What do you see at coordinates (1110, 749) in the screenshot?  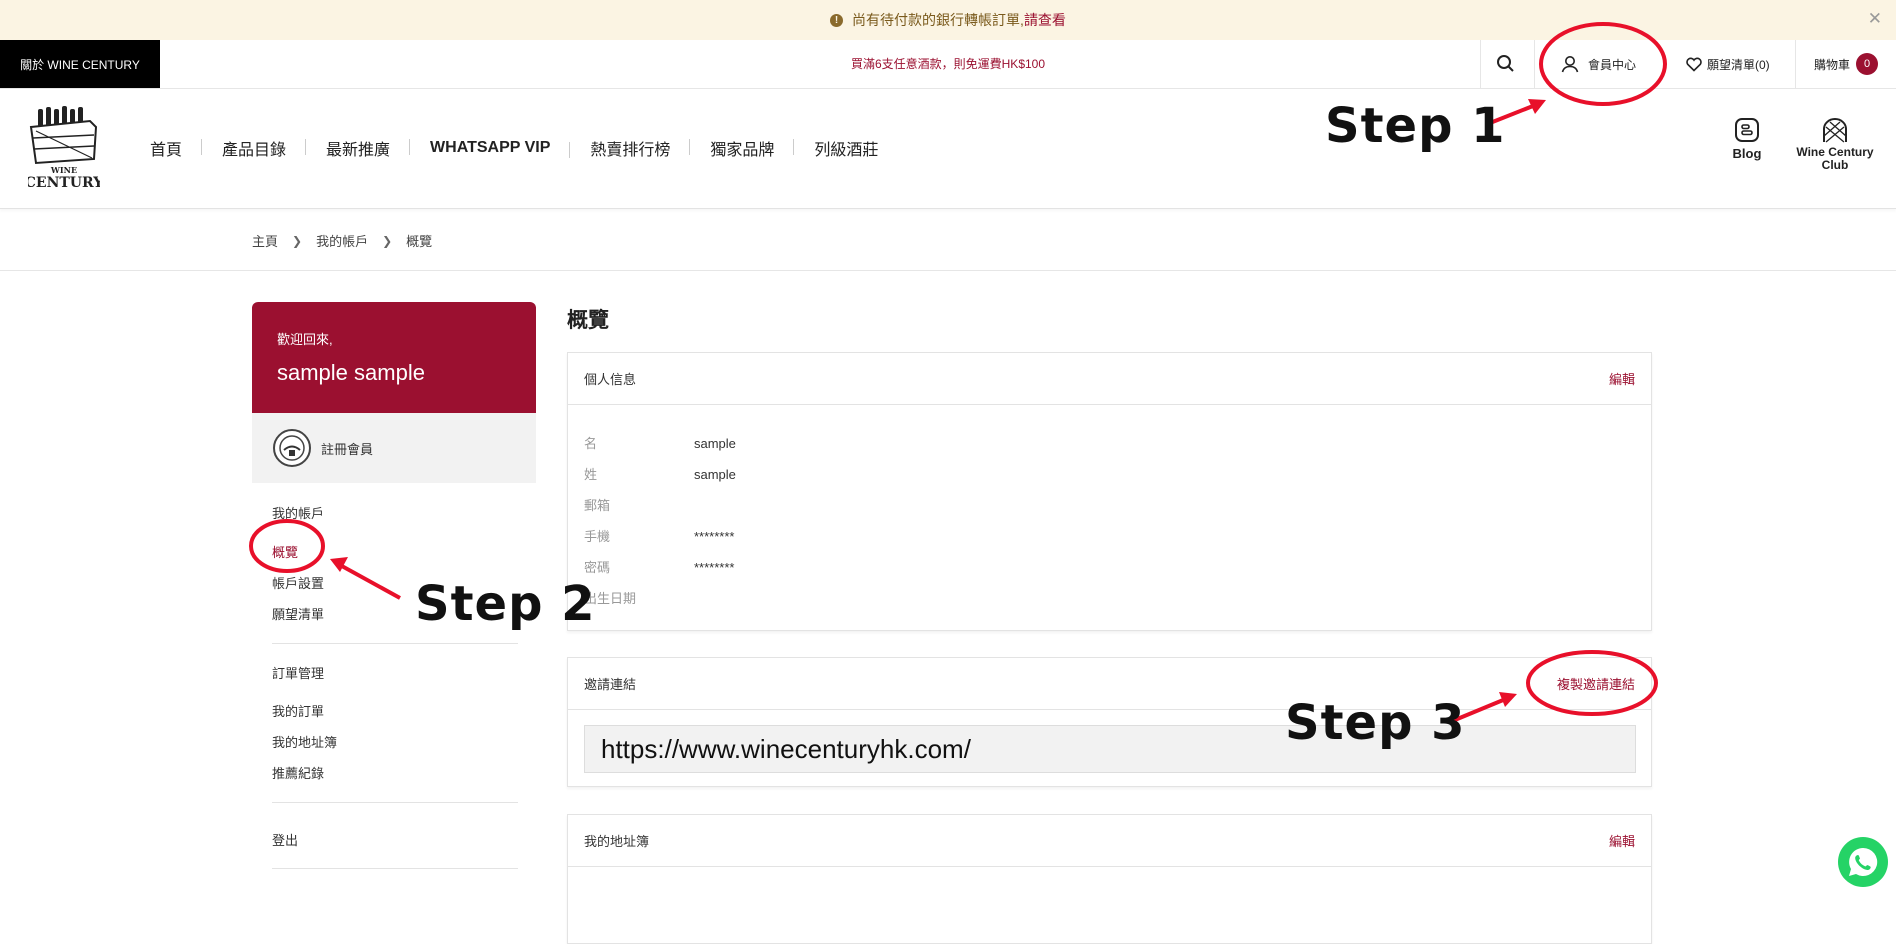 I see `invite-url-field: https://www.winecenturyhk.com/` at bounding box center [1110, 749].